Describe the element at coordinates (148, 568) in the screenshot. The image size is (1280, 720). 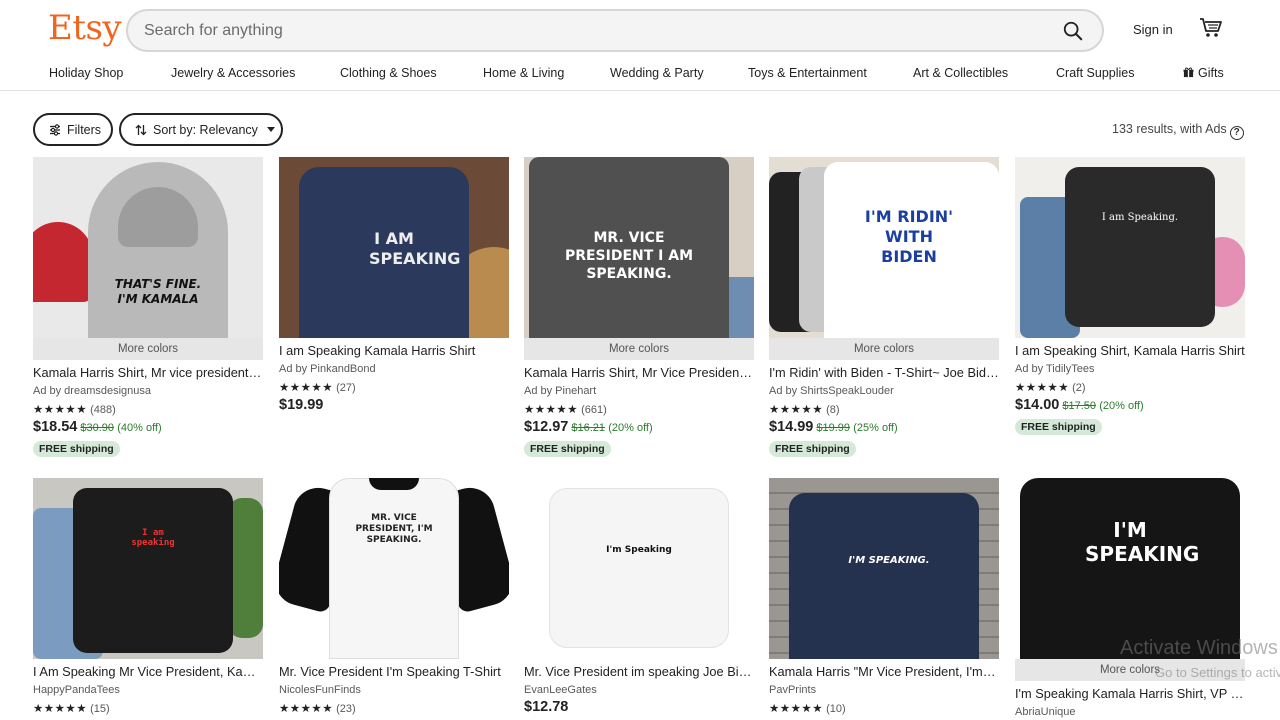
I see `listing-image: I am speaking` at that location.